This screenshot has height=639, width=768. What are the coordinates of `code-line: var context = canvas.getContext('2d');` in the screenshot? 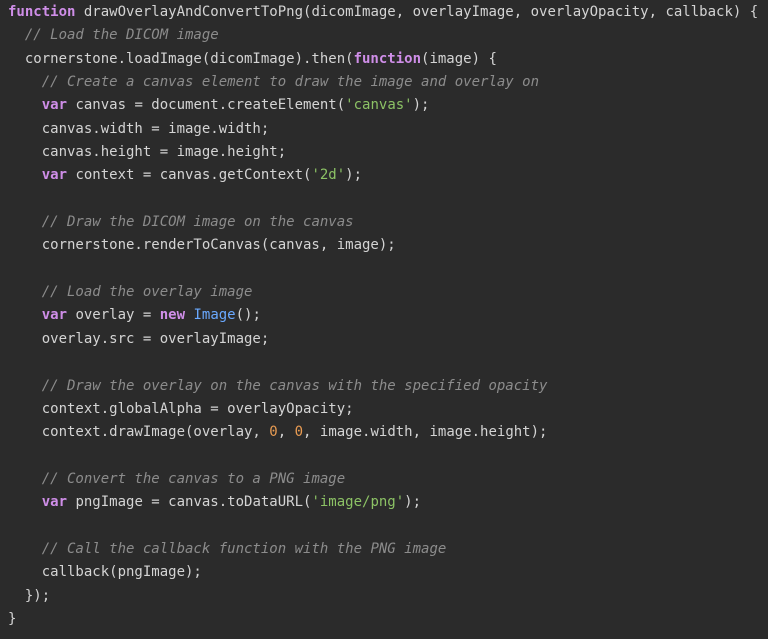 It's located at (388, 175).